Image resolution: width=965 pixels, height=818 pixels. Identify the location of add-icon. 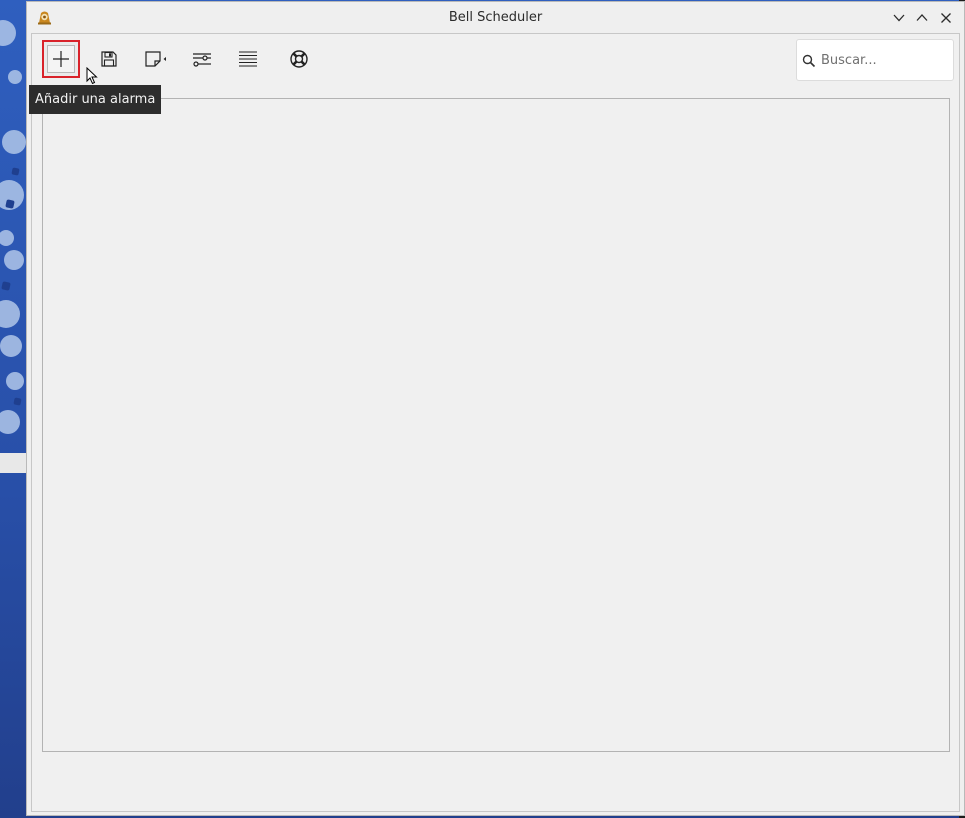
(61, 59).